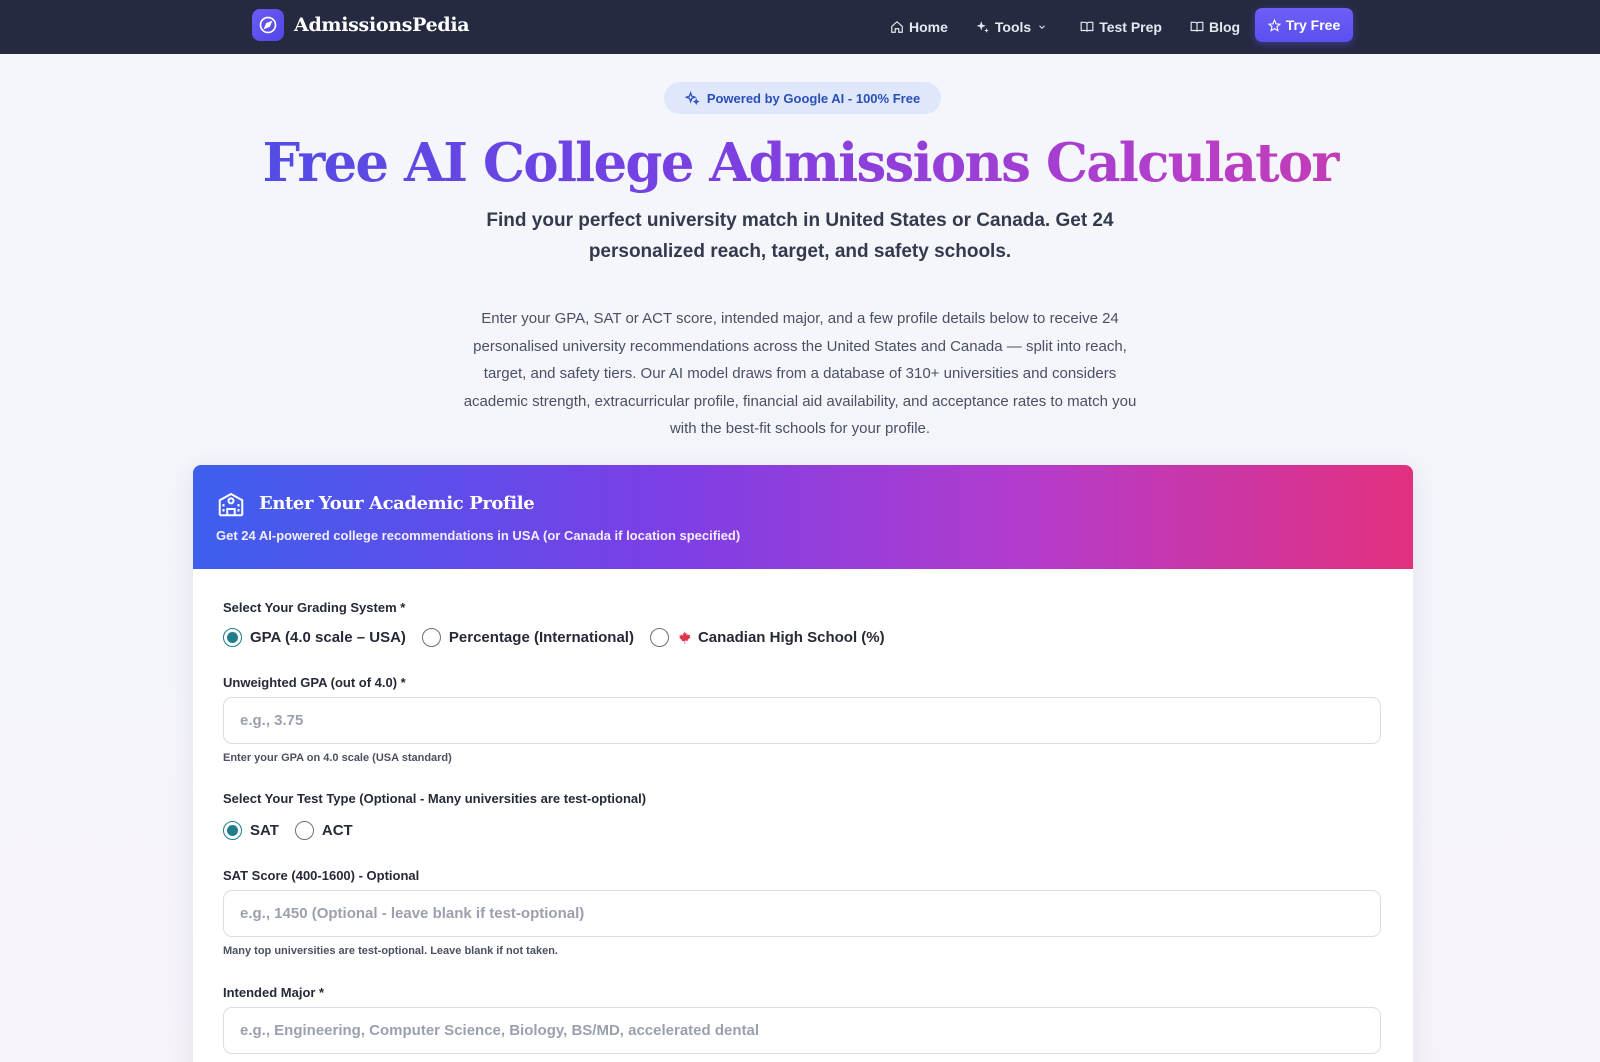 The image size is (1600, 1062). I want to click on test-type-options: SAT ACT, so click(296, 830).